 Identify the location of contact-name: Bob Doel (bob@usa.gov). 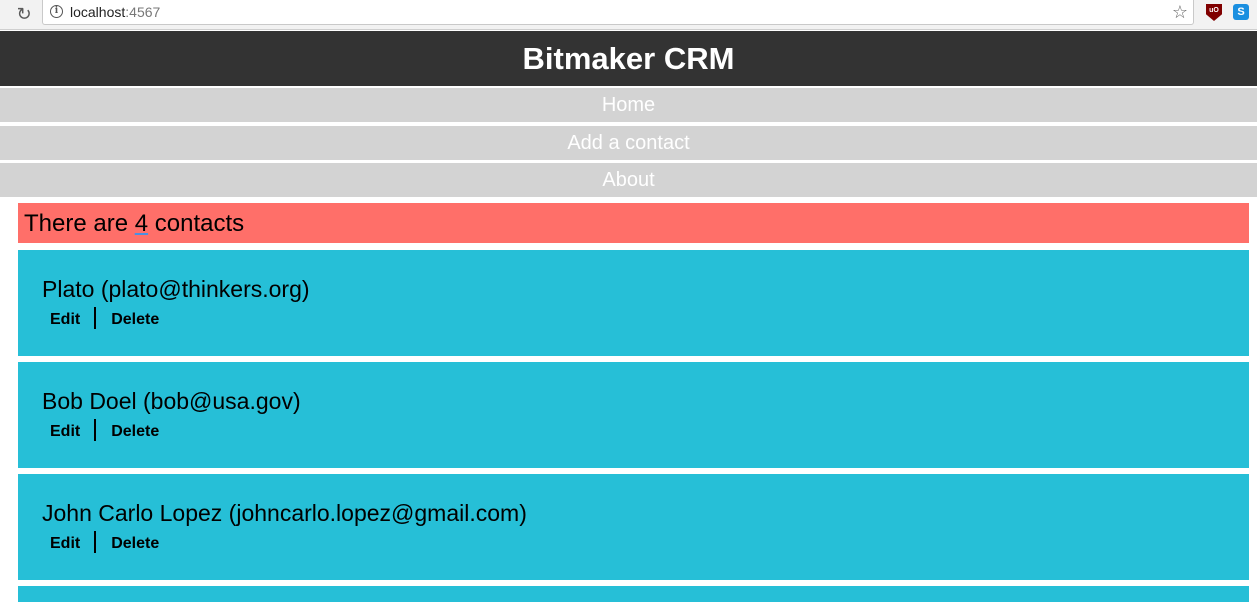
(171, 401).